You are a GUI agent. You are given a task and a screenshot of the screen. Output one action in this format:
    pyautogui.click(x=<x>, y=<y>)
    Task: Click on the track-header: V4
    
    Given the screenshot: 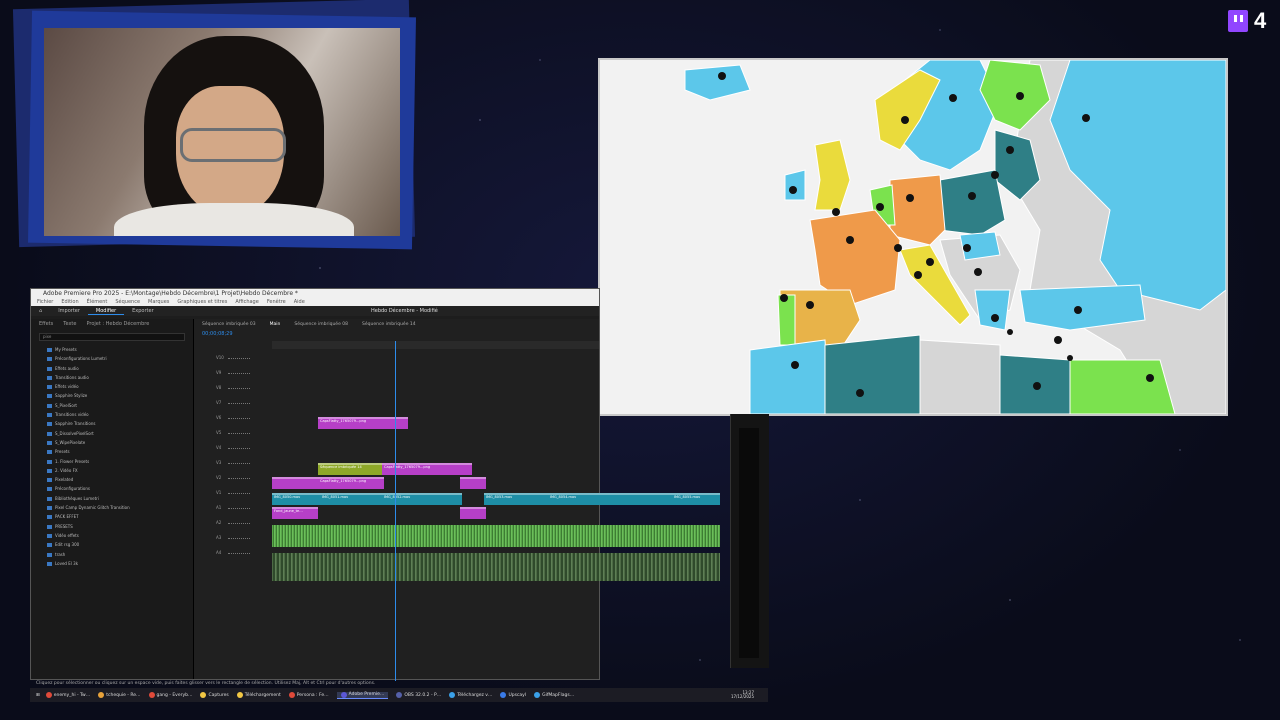 What is the action you would take?
    pyautogui.click(x=233, y=452)
    